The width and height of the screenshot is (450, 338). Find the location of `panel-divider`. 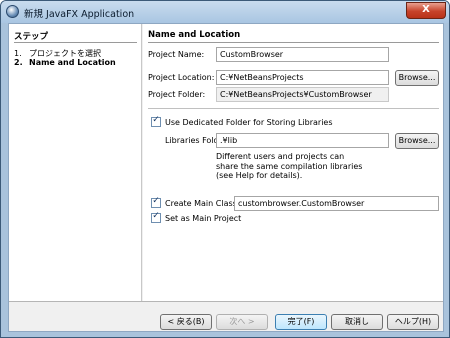

panel-divider is located at coordinates (293, 42).